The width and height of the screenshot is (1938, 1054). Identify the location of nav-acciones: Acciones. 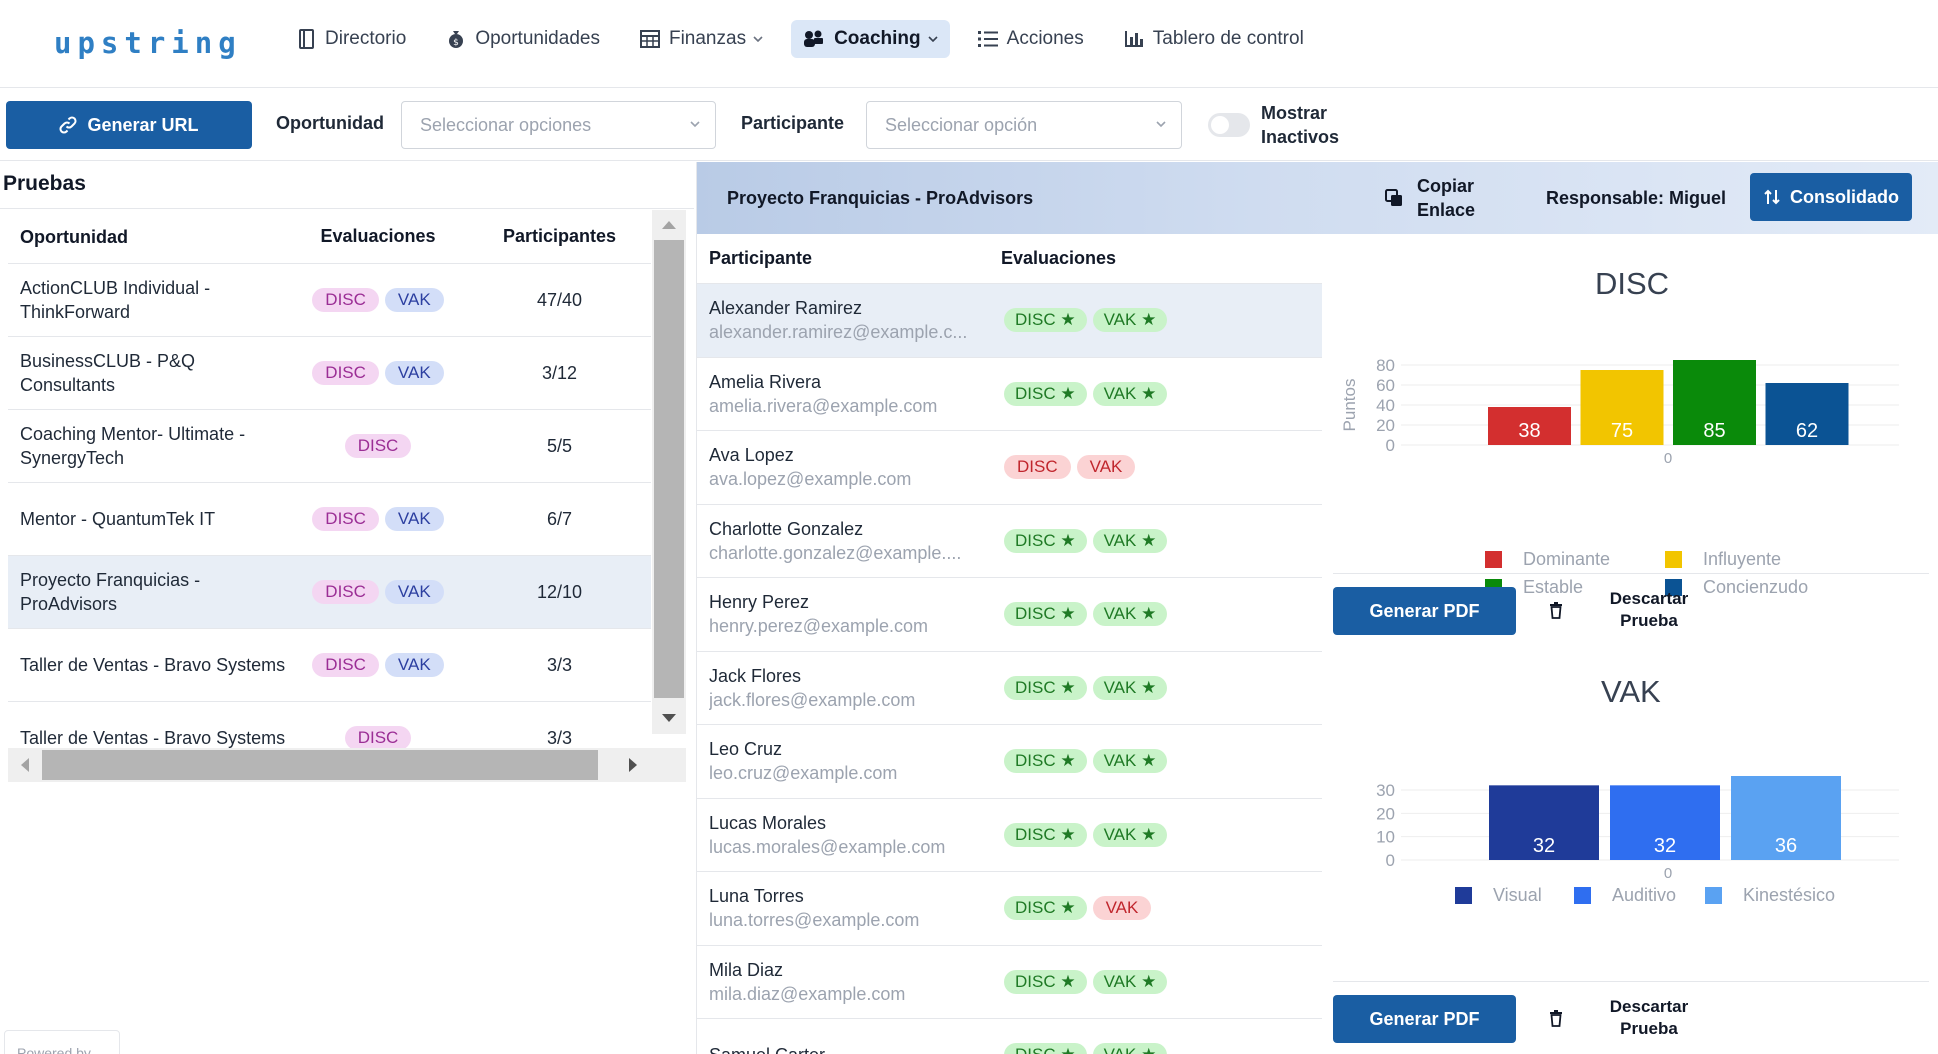
(1031, 39).